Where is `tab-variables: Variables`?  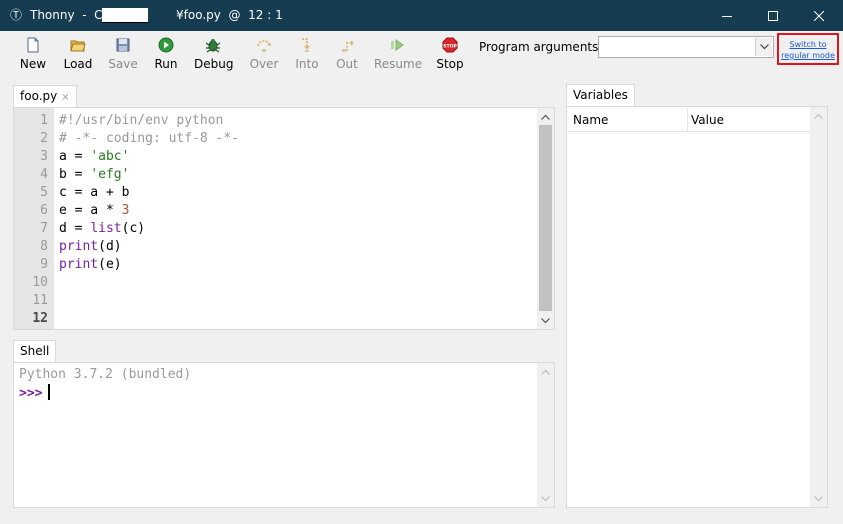
tab-variables: Variables is located at coordinates (600, 95).